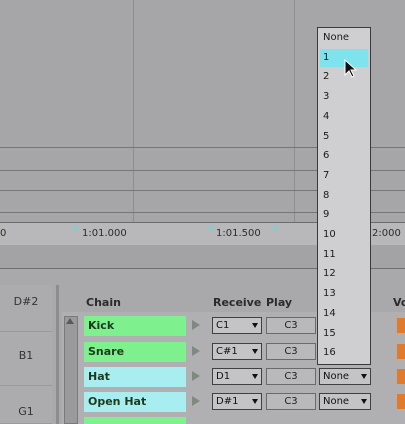  I want to click on choke-group-option: 8, so click(344, 196).